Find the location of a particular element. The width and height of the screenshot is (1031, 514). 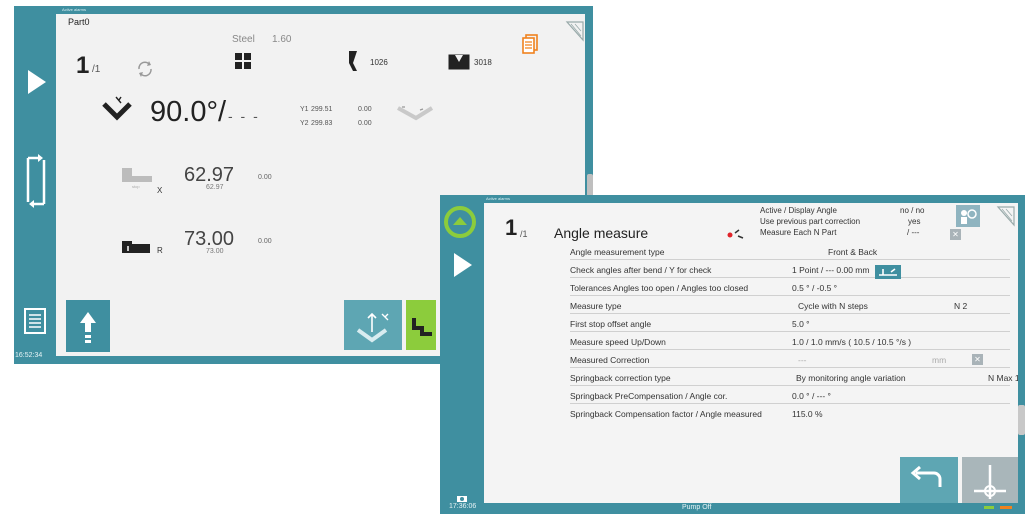

reference-button is located at coordinates (990, 480).